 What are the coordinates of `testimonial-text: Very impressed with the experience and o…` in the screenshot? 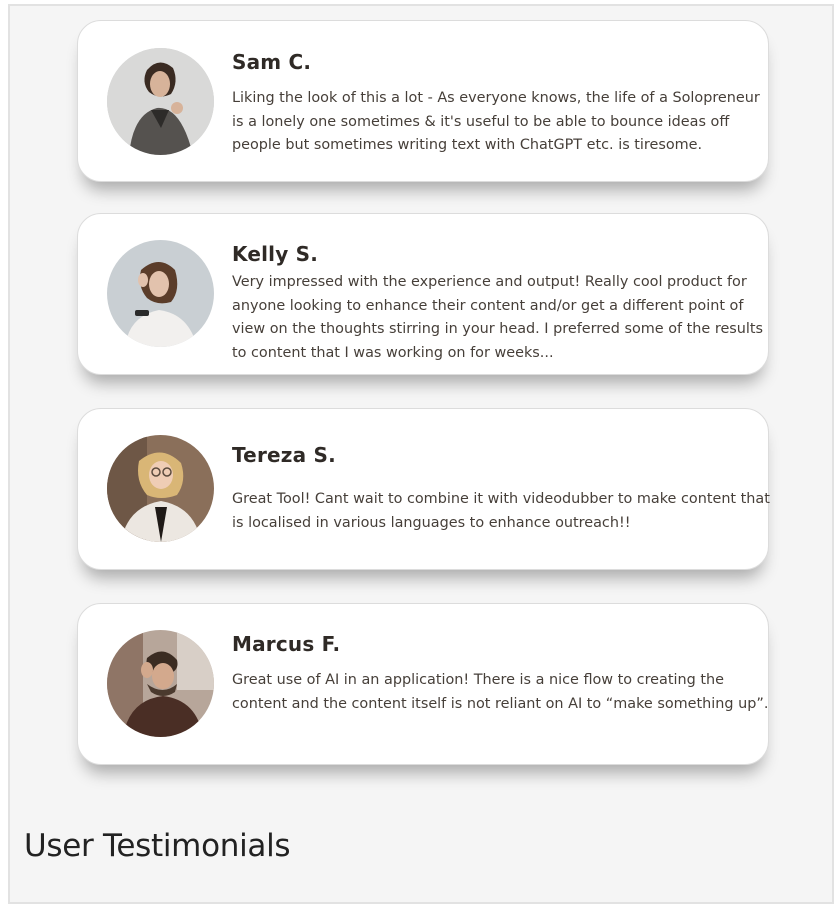 It's located at (498, 317).